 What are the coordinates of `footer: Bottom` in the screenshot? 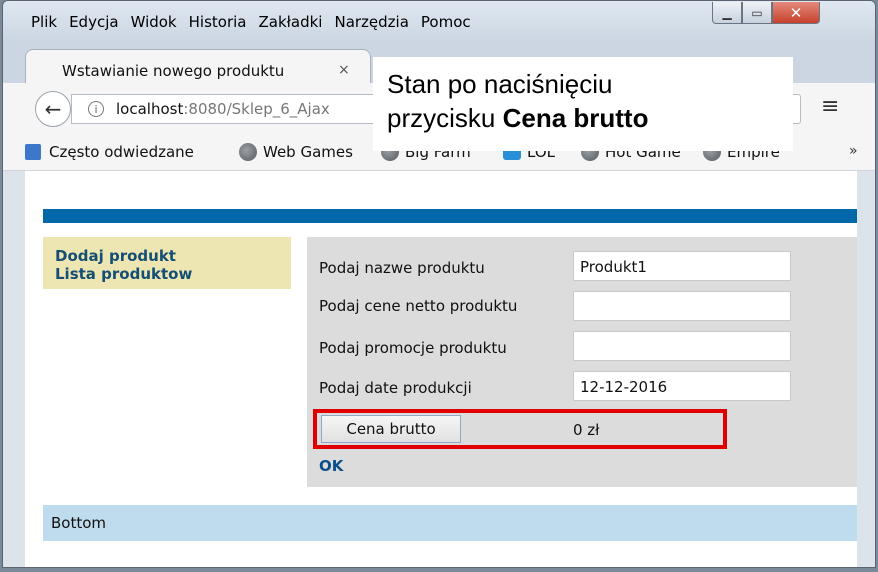 It's located at (450, 523).